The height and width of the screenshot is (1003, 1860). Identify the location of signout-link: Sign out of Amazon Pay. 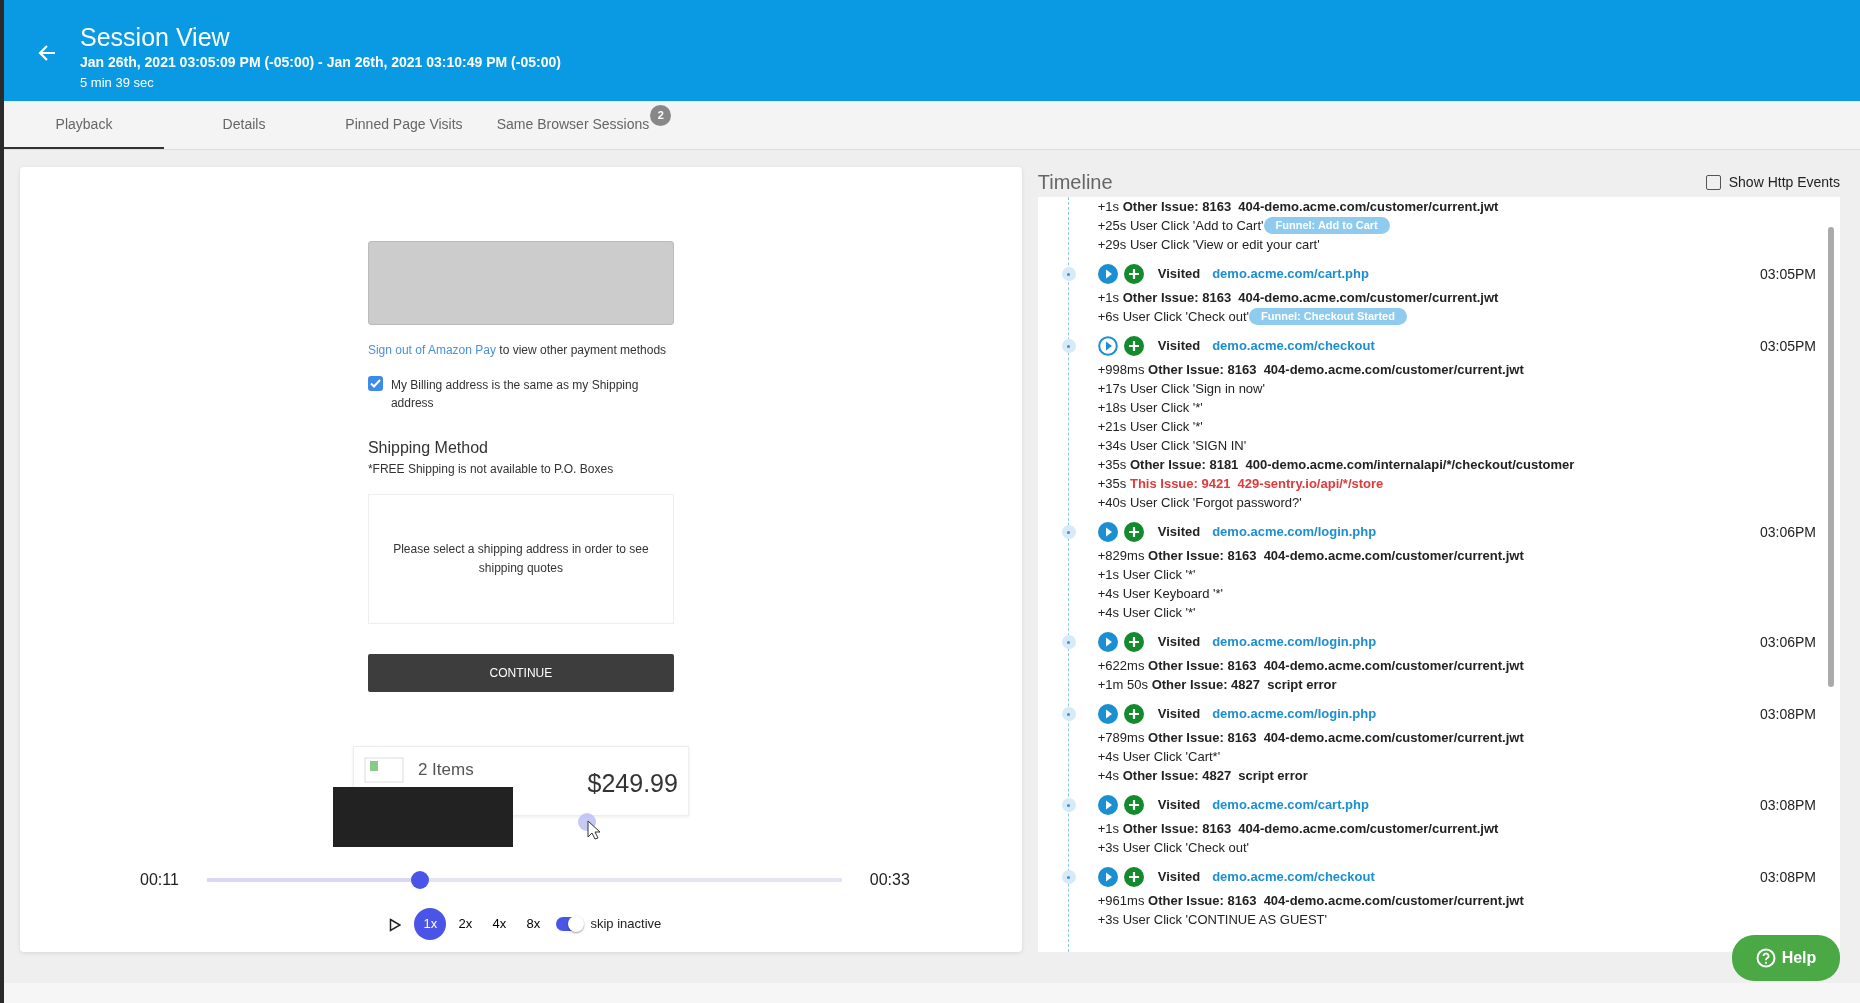
(431, 350).